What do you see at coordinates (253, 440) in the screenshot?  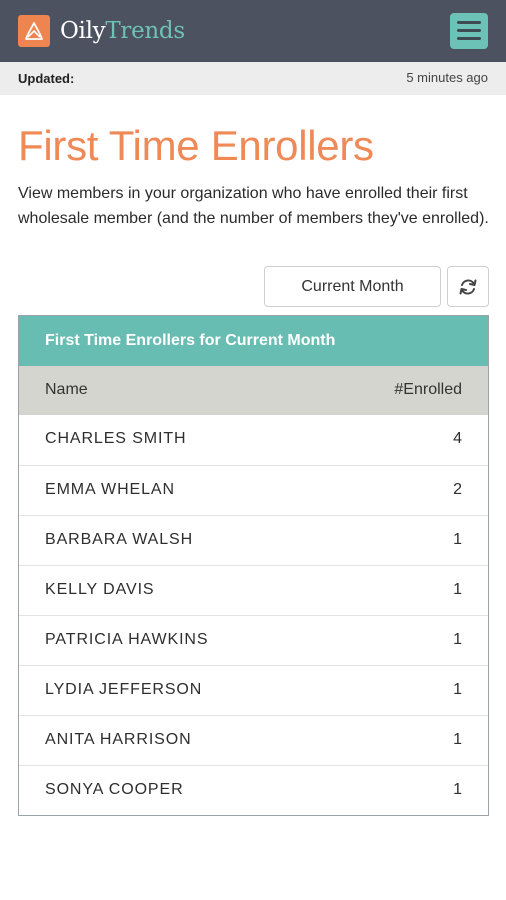 I see `table-row: CHARLES SMITH 4` at bounding box center [253, 440].